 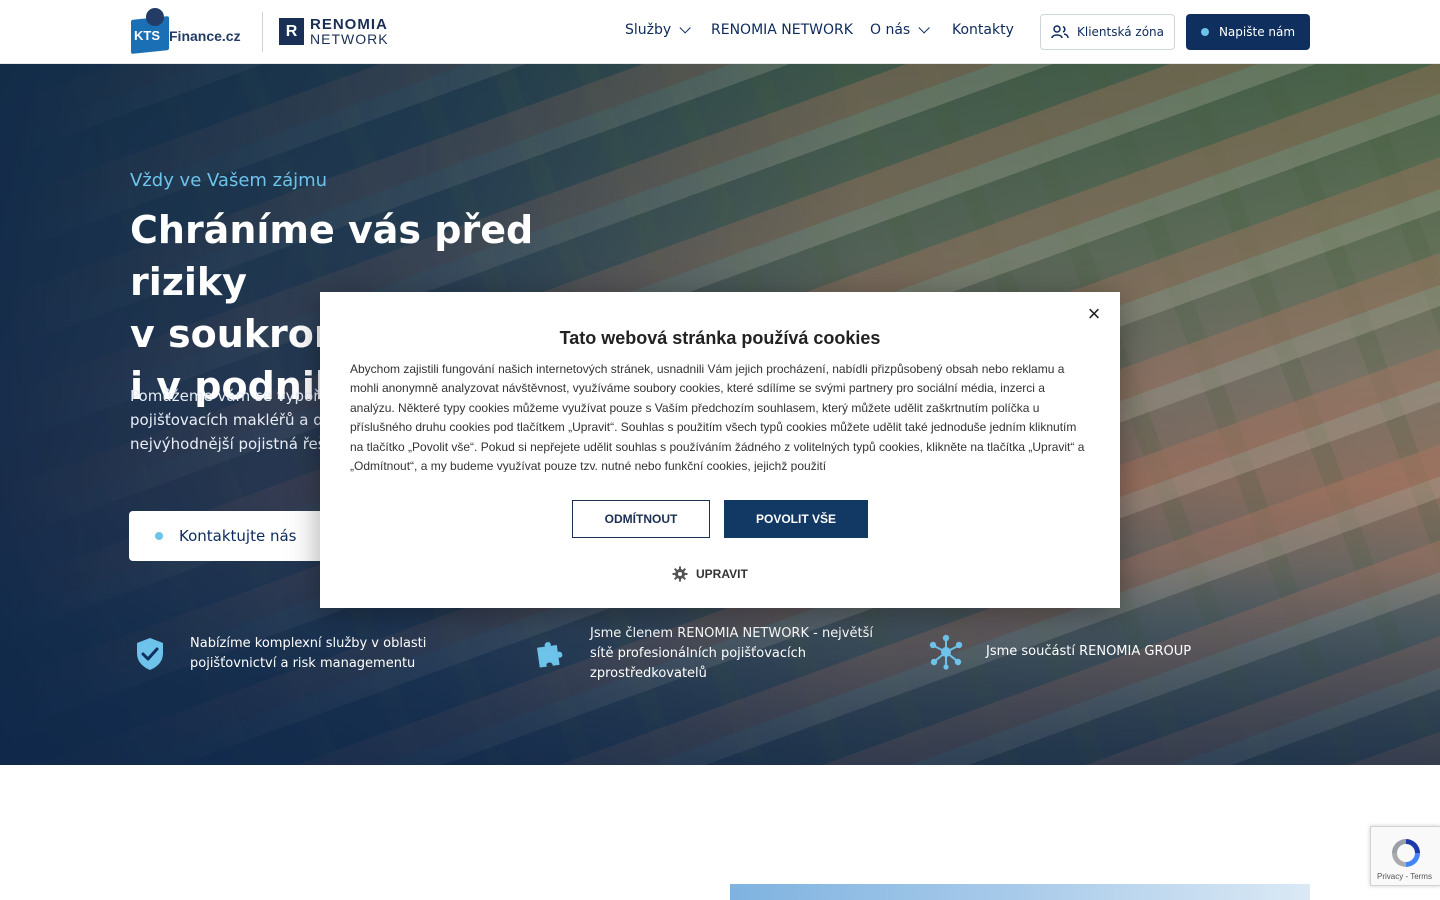 What do you see at coordinates (680, 574) in the screenshot?
I see `gear-icon` at bounding box center [680, 574].